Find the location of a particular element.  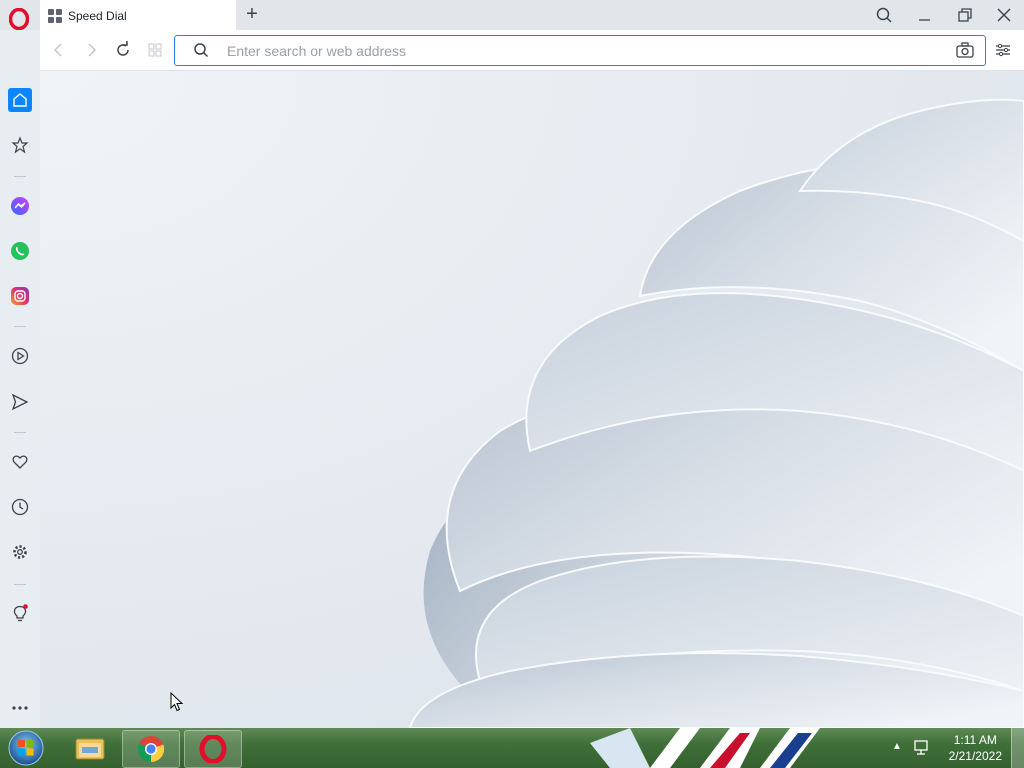

sidebar-item-pinboards is located at coordinates (20, 462).